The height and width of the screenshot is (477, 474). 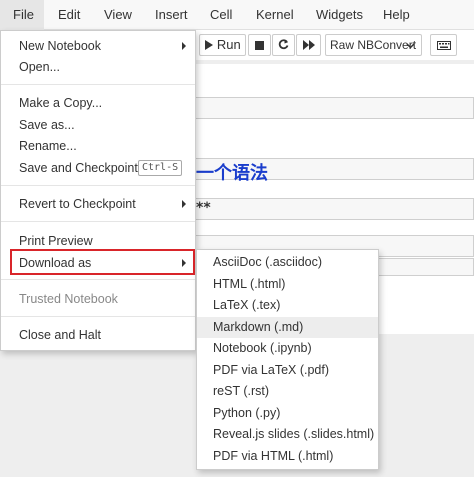 I want to click on menu-item-label: New Notebook, so click(x=60, y=46).